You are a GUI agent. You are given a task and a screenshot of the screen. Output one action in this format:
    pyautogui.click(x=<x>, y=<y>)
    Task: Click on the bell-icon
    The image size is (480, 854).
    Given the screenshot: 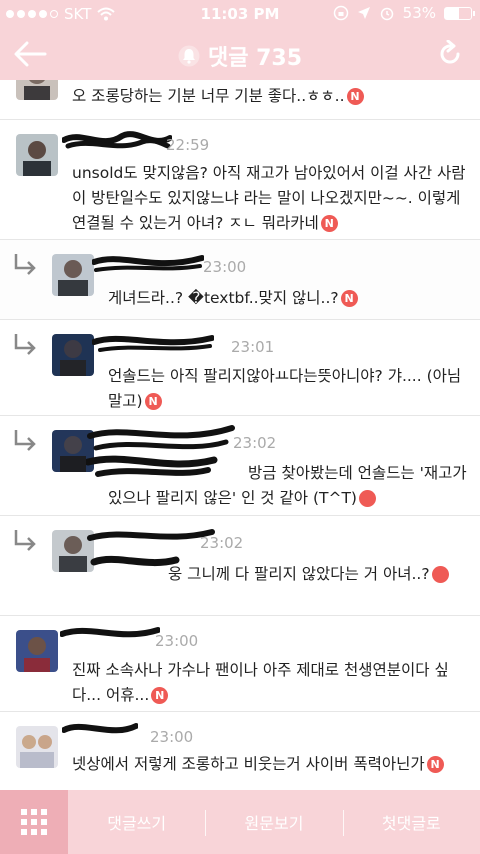 What is the action you would take?
    pyautogui.click(x=189, y=56)
    